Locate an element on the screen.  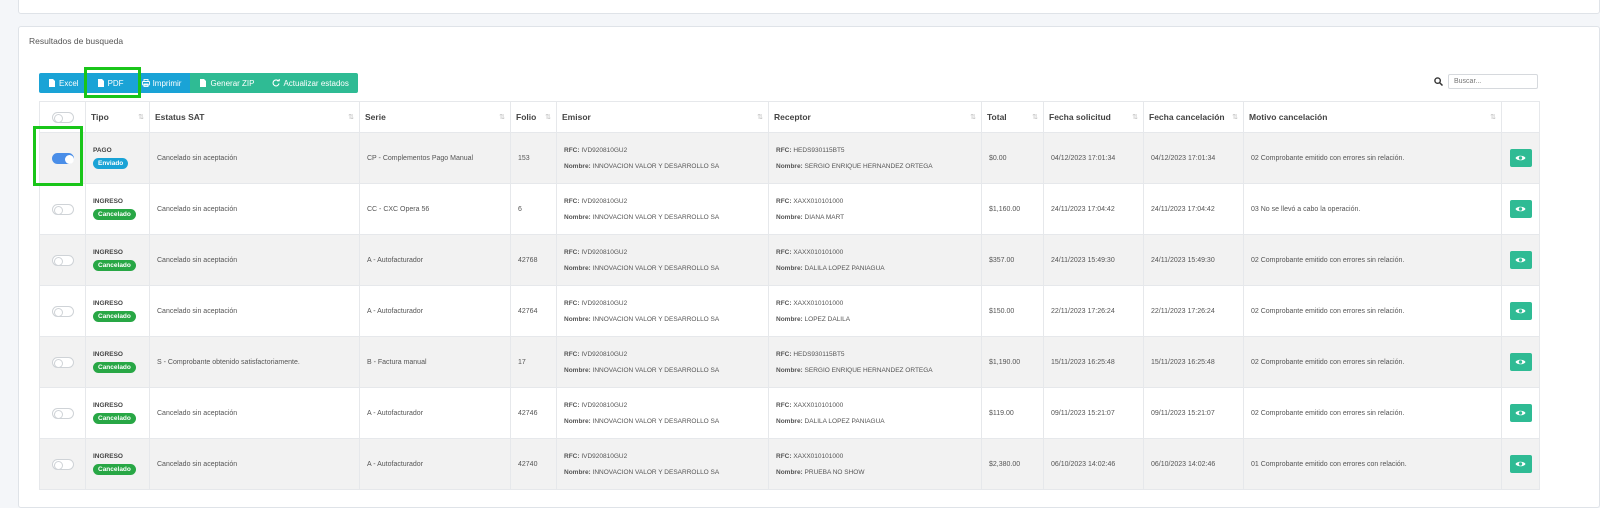
fecha-solicitud-cell: 06/10/2023 14:02:46 is located at coordinates (1093, 464).